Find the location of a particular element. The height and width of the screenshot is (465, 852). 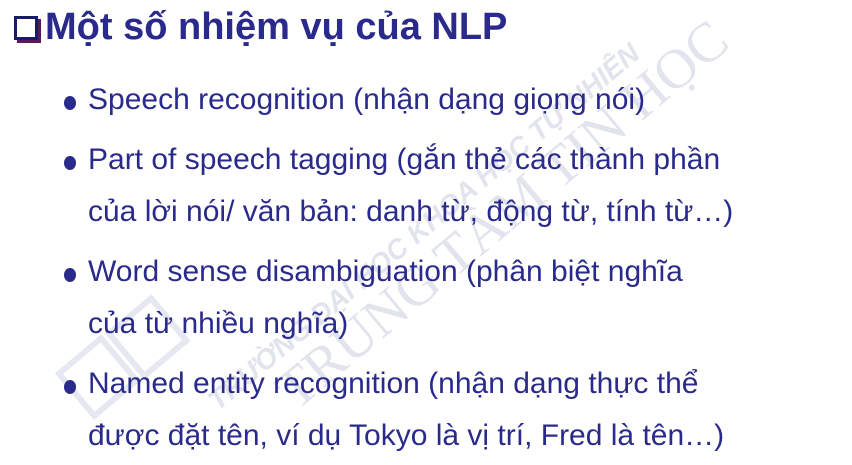

slide-title-text: Một số nhiệm vụ của NLP is located at coordinates (276, 27).